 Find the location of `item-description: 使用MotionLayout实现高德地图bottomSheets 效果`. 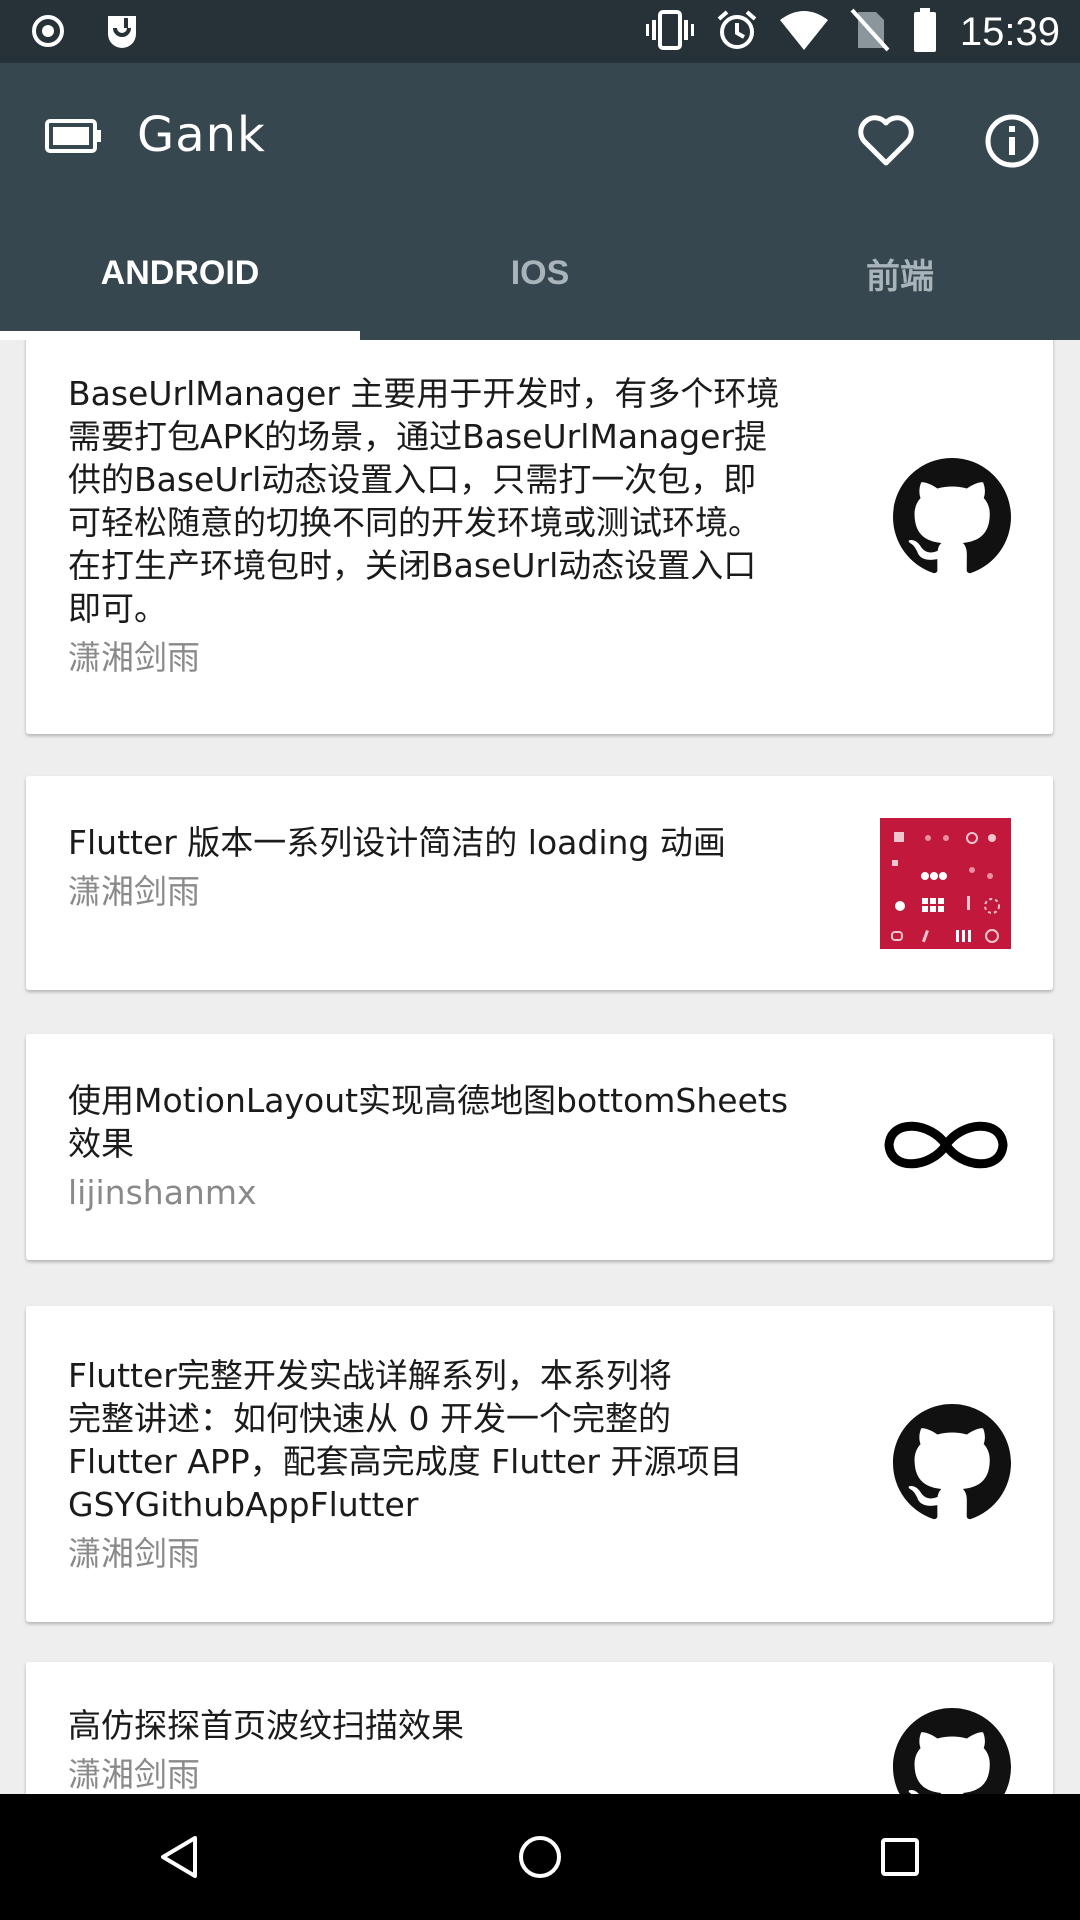

item-description: 使用MotionLayout实现高德地图bottomSheets 效果 is located at coordinates (428, 1122).